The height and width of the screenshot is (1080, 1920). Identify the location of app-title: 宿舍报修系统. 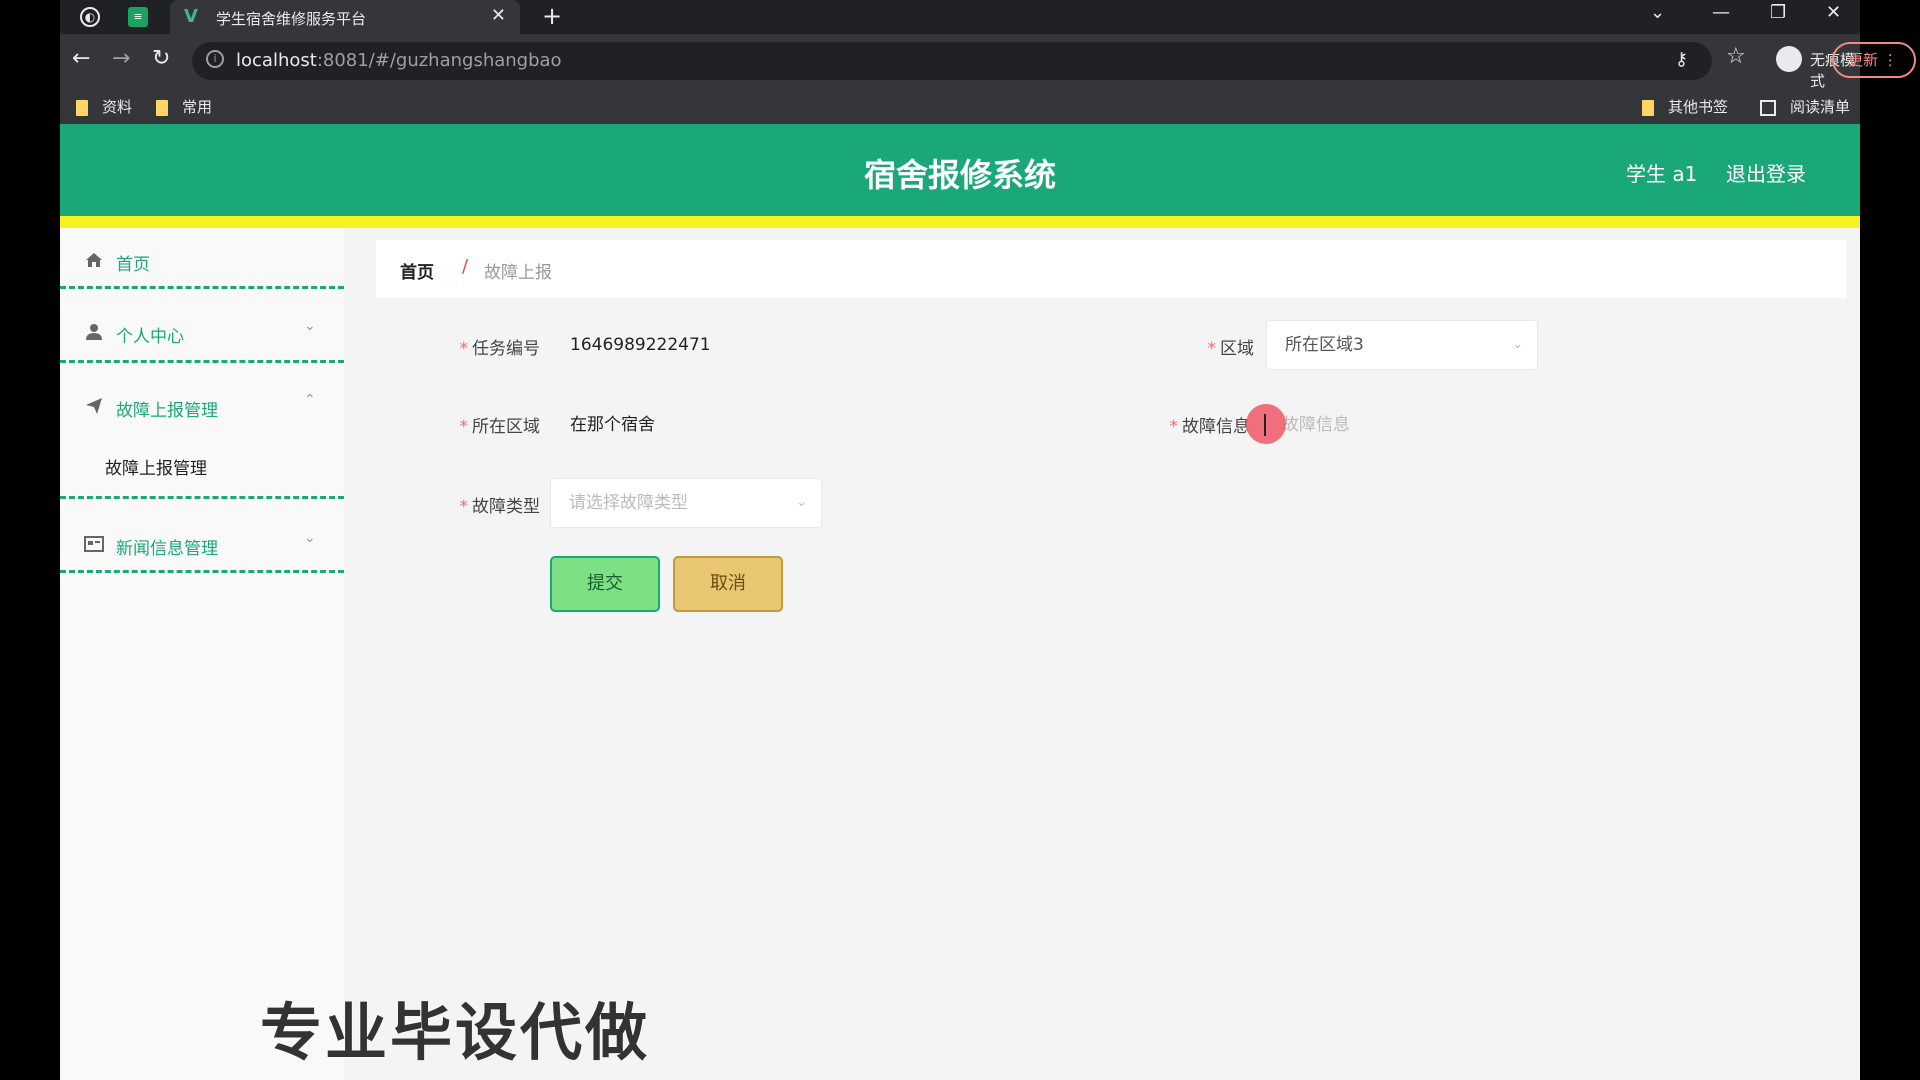
(959, 175).